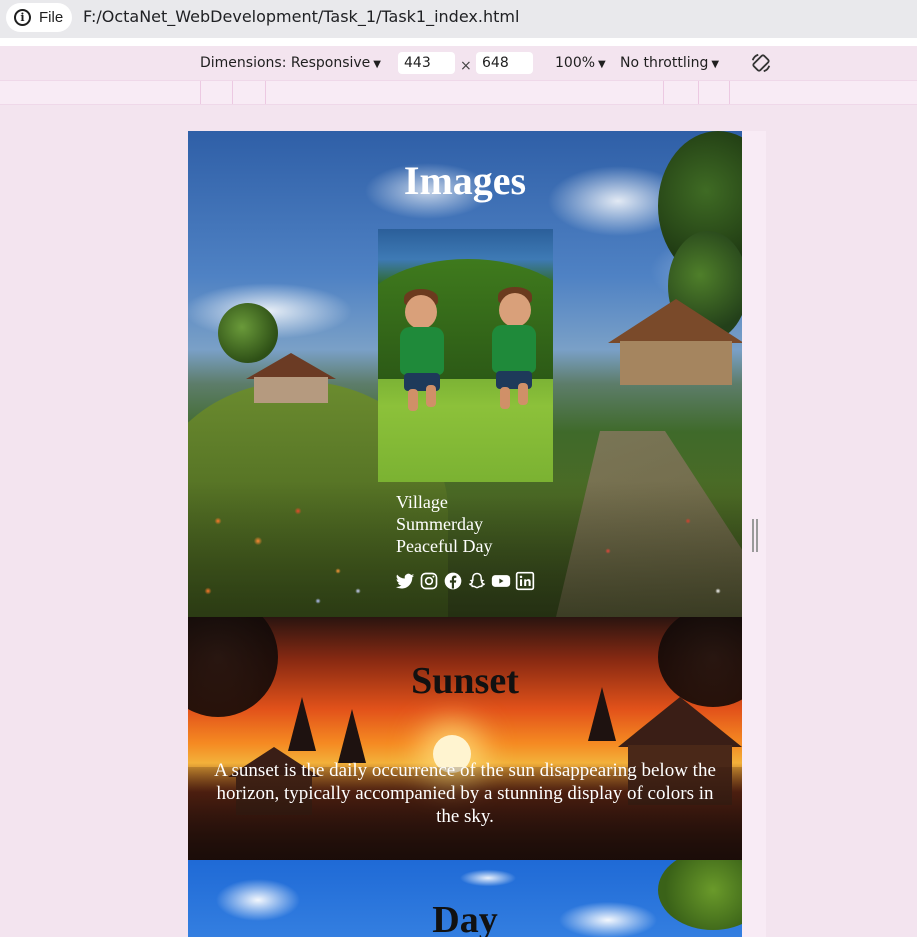 Image resolution: width=917 pixels, height=937 pixels. Describe the element at coordinates (405, 581) in the screenshot. I see `twitter-icon` at that location.